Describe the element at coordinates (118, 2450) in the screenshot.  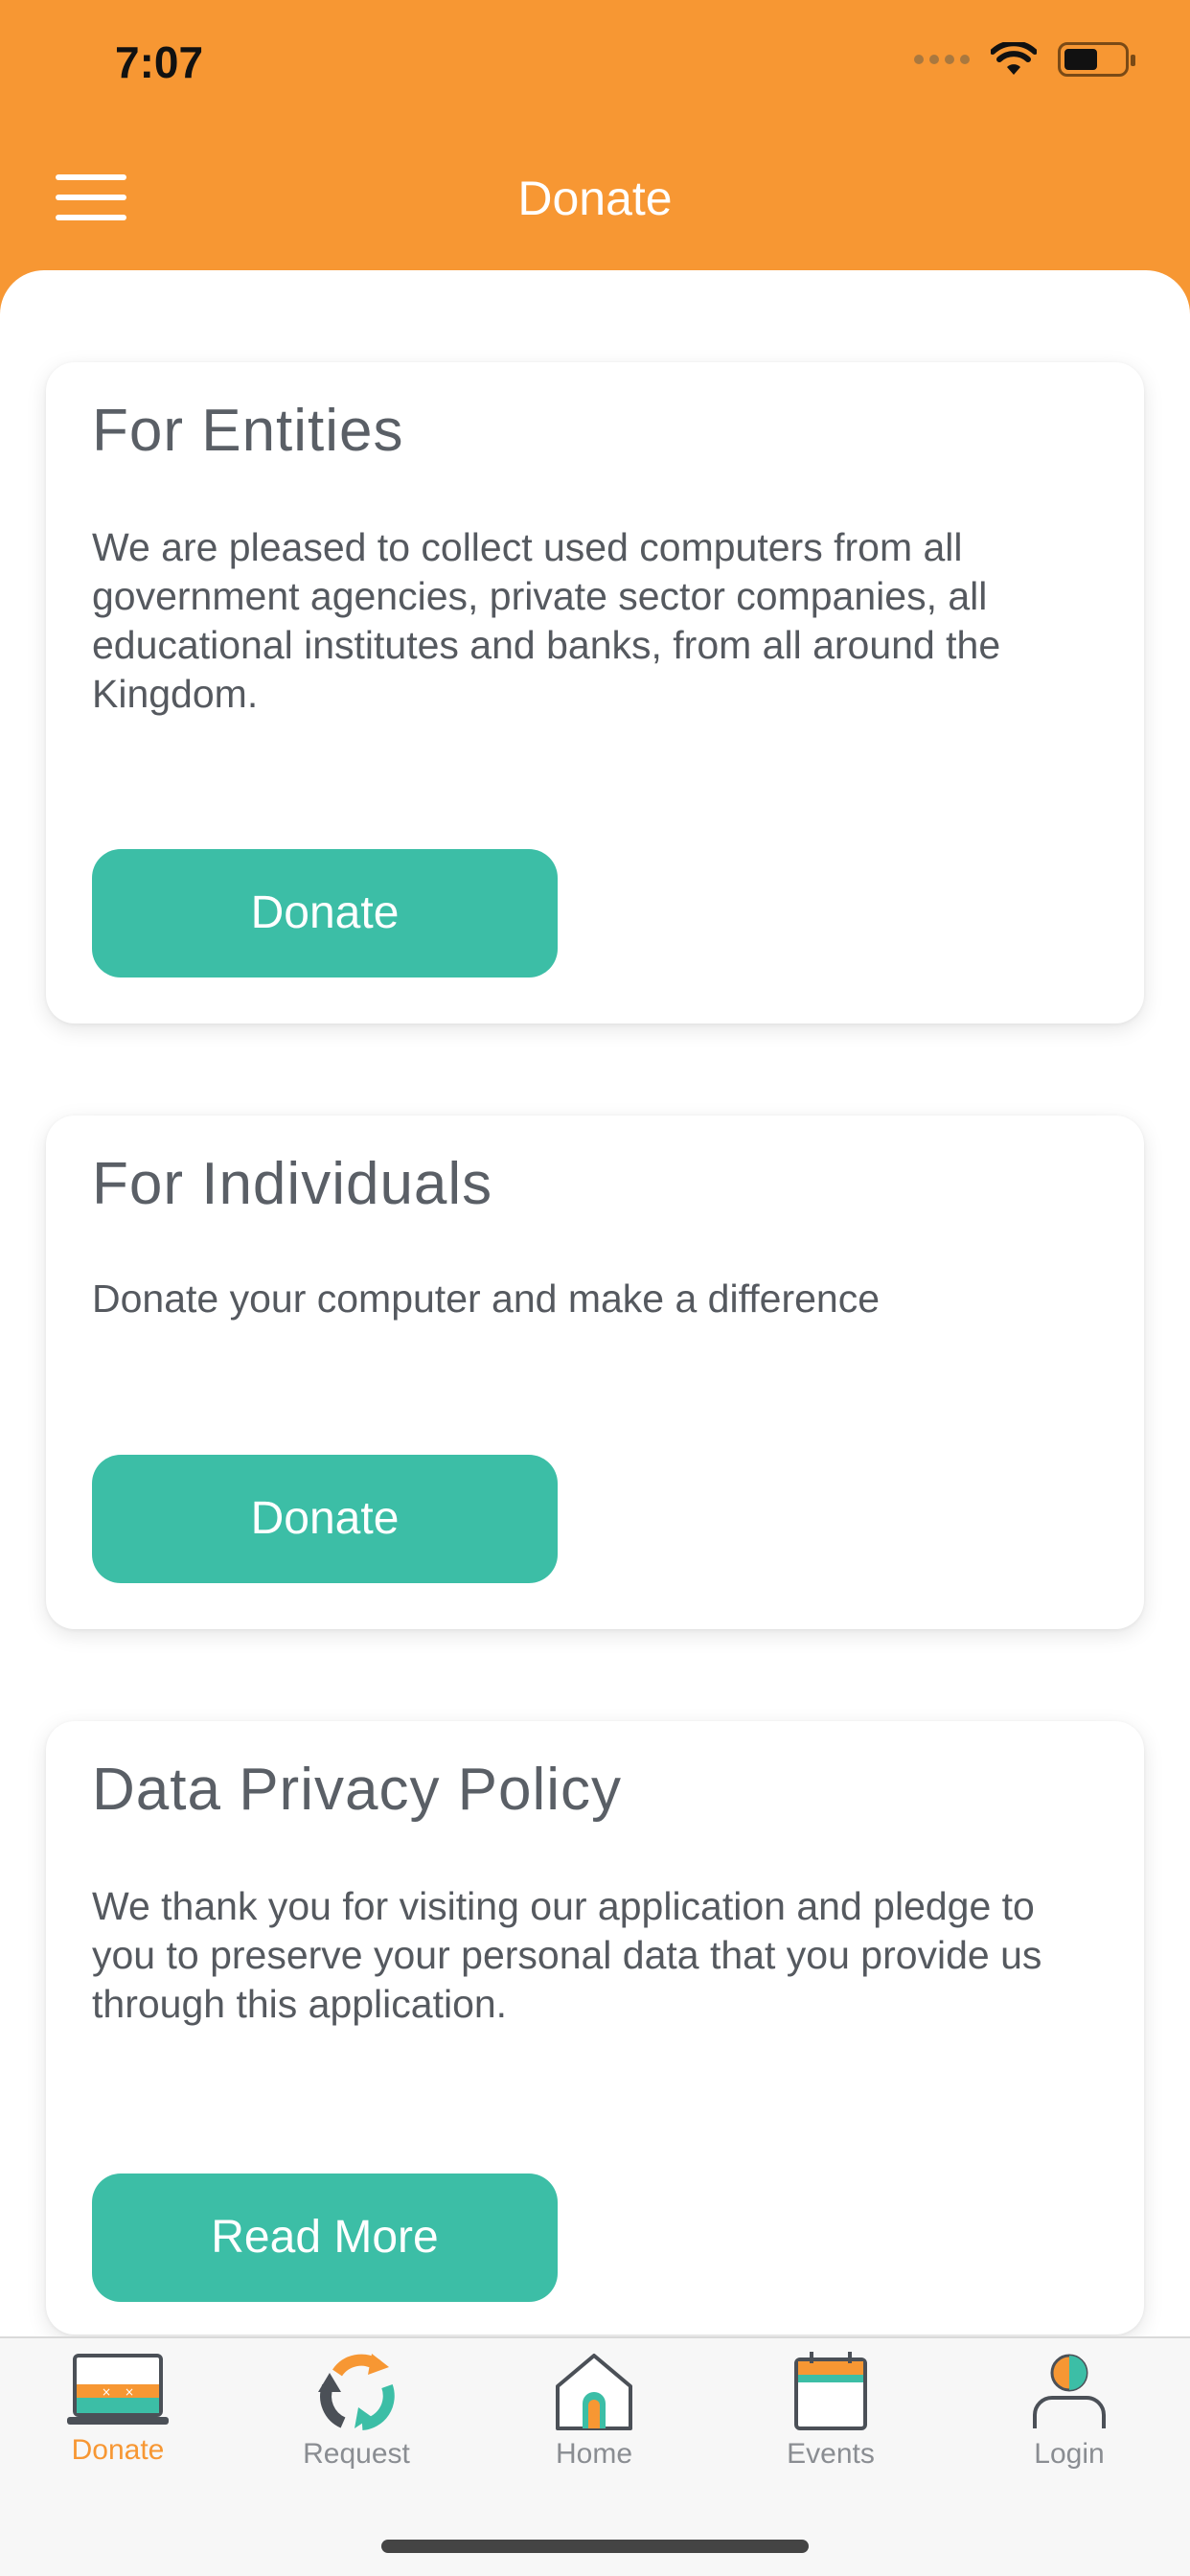
I see `tab-label: Donate` at that location.